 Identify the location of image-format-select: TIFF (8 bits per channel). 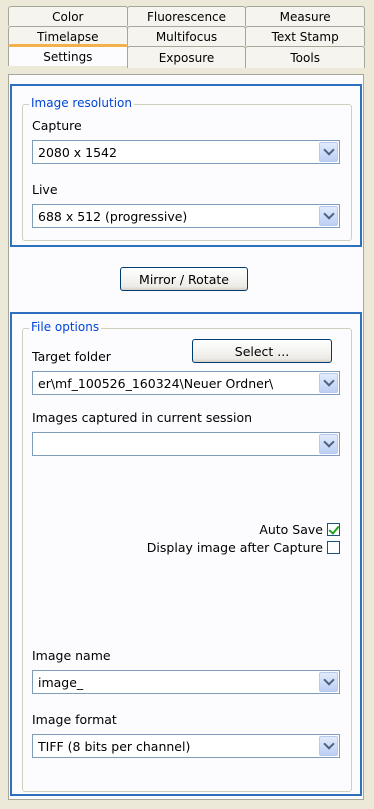
(186, 746).